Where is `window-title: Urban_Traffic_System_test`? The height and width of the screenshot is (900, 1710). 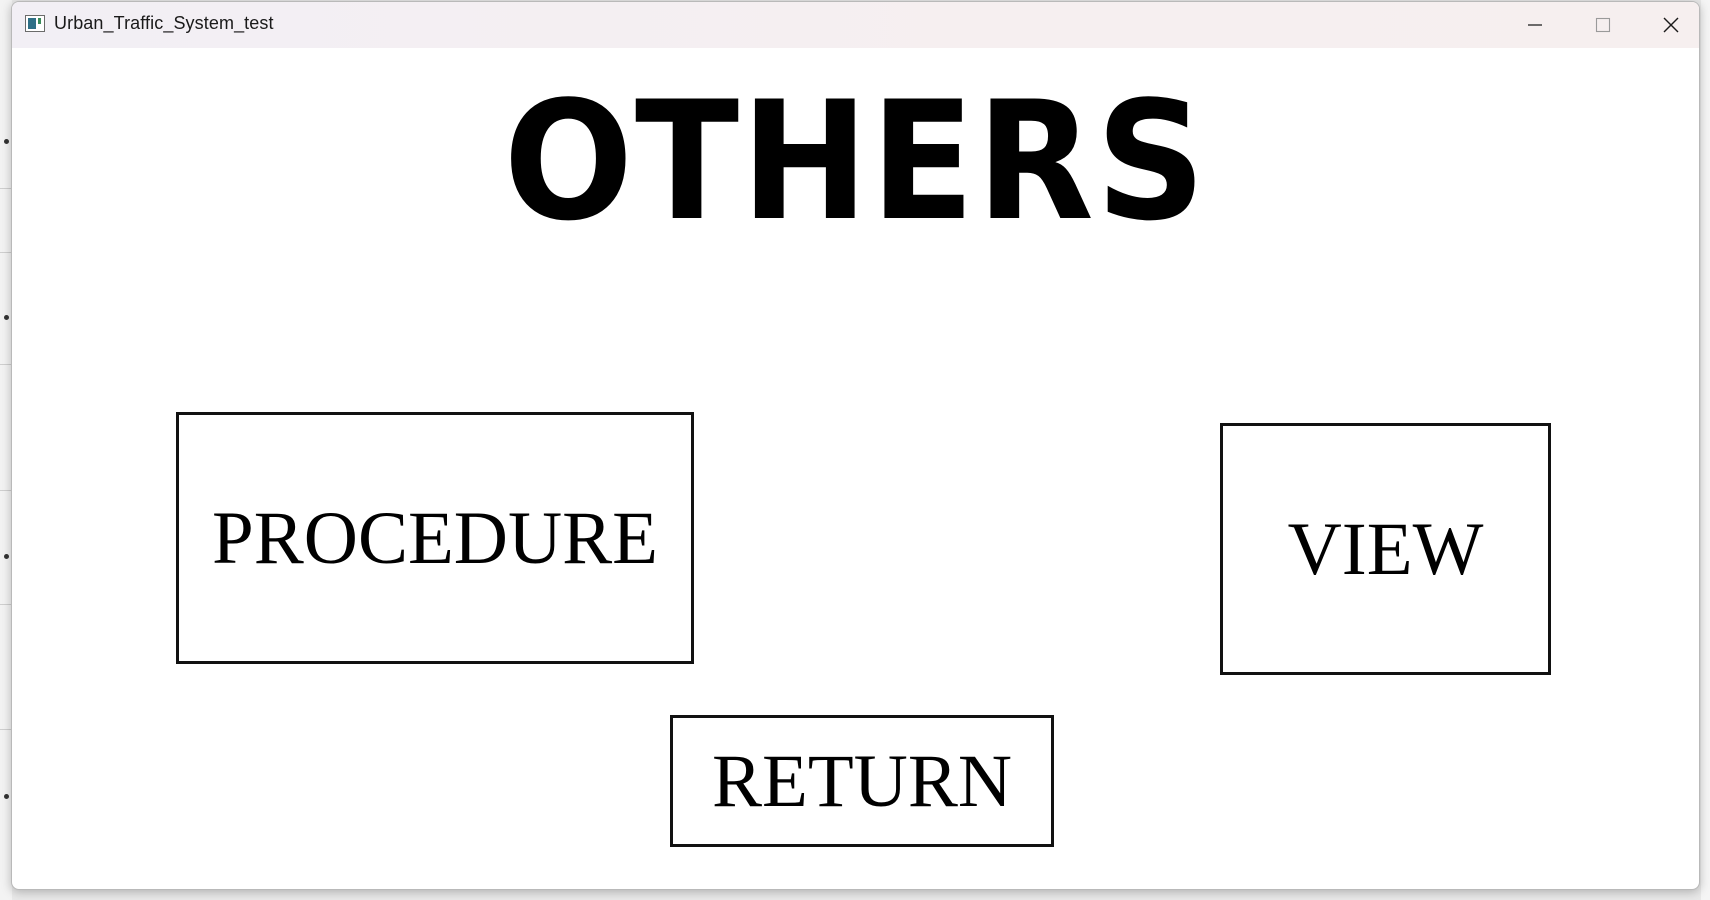 window-title: Urban_Traffic_System_test is located at coordinates (164, 23).